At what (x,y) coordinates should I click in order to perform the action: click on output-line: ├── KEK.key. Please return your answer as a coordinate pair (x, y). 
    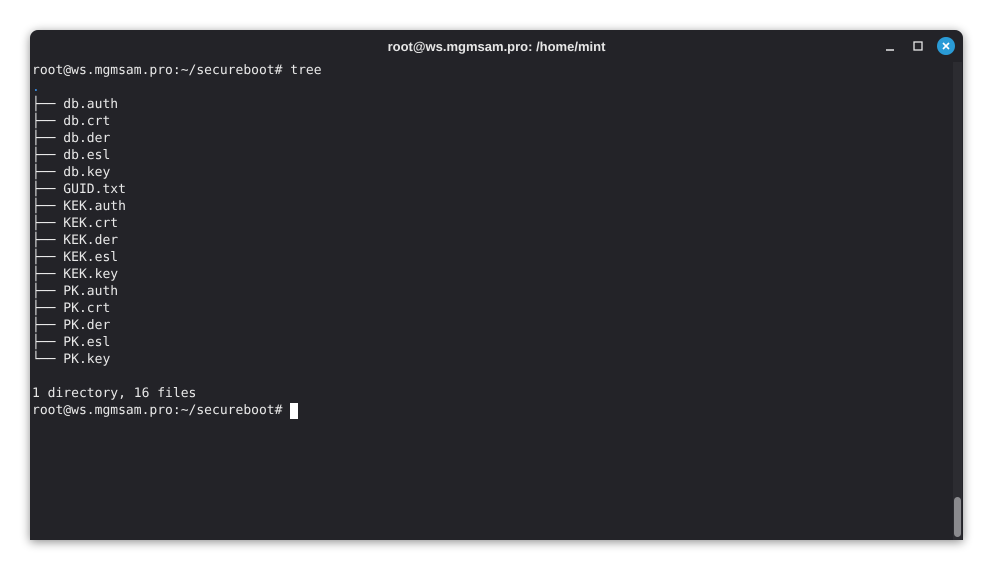
    Looking at the image, I should click on (75, 274).